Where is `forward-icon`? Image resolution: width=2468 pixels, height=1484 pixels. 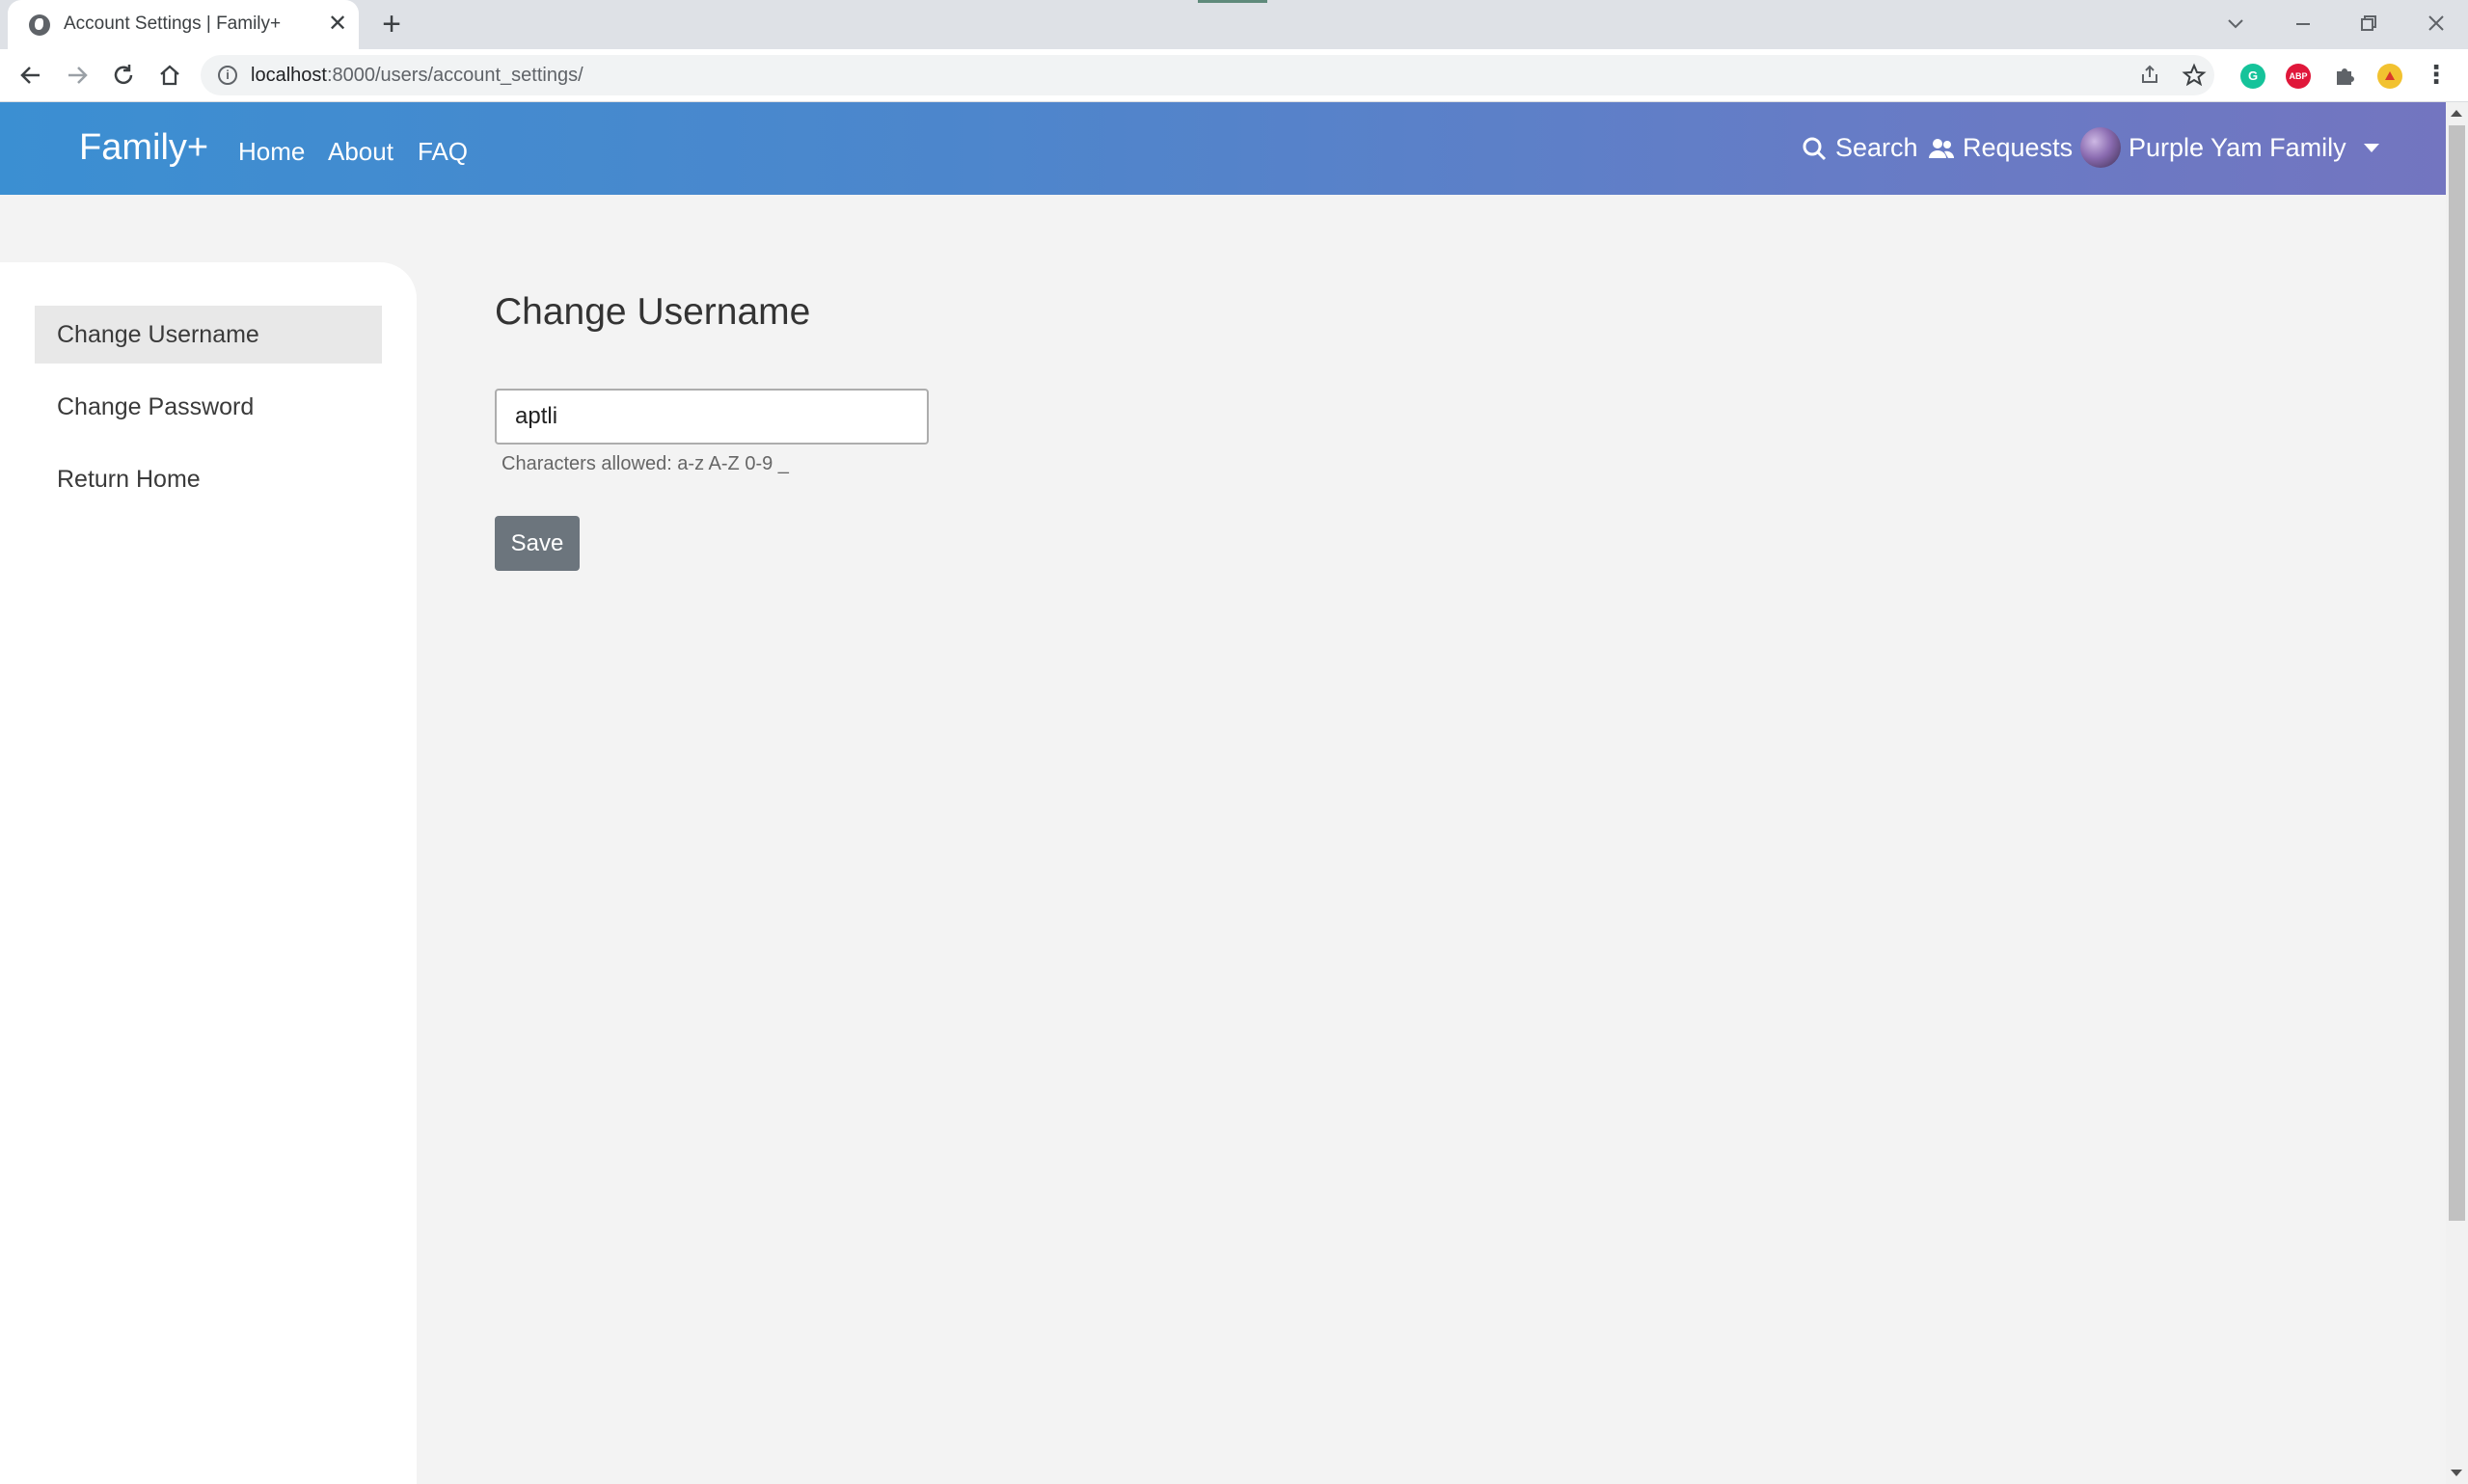 forward-icon is located at coordinates (77, 75).